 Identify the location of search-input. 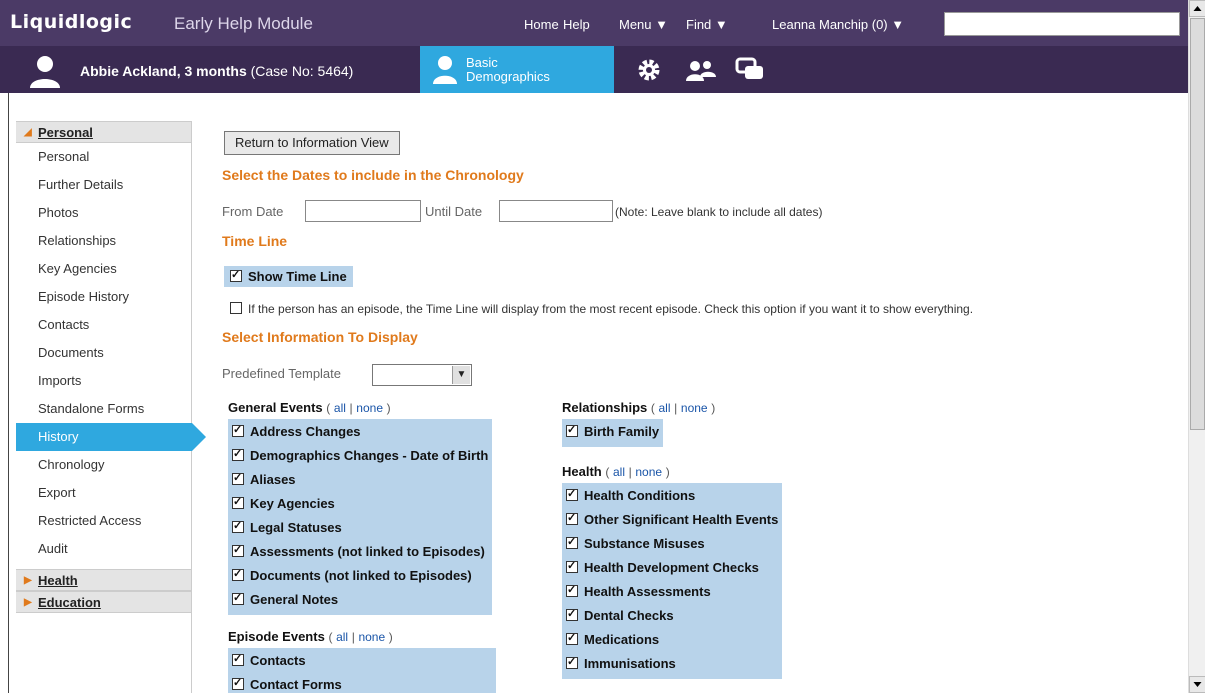
(1062, 24).